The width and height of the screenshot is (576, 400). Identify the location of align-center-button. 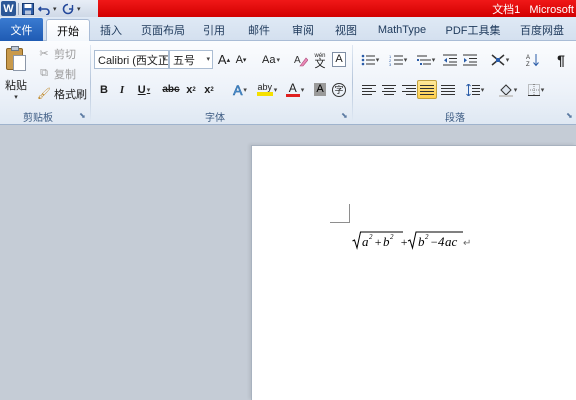
(389, 89).